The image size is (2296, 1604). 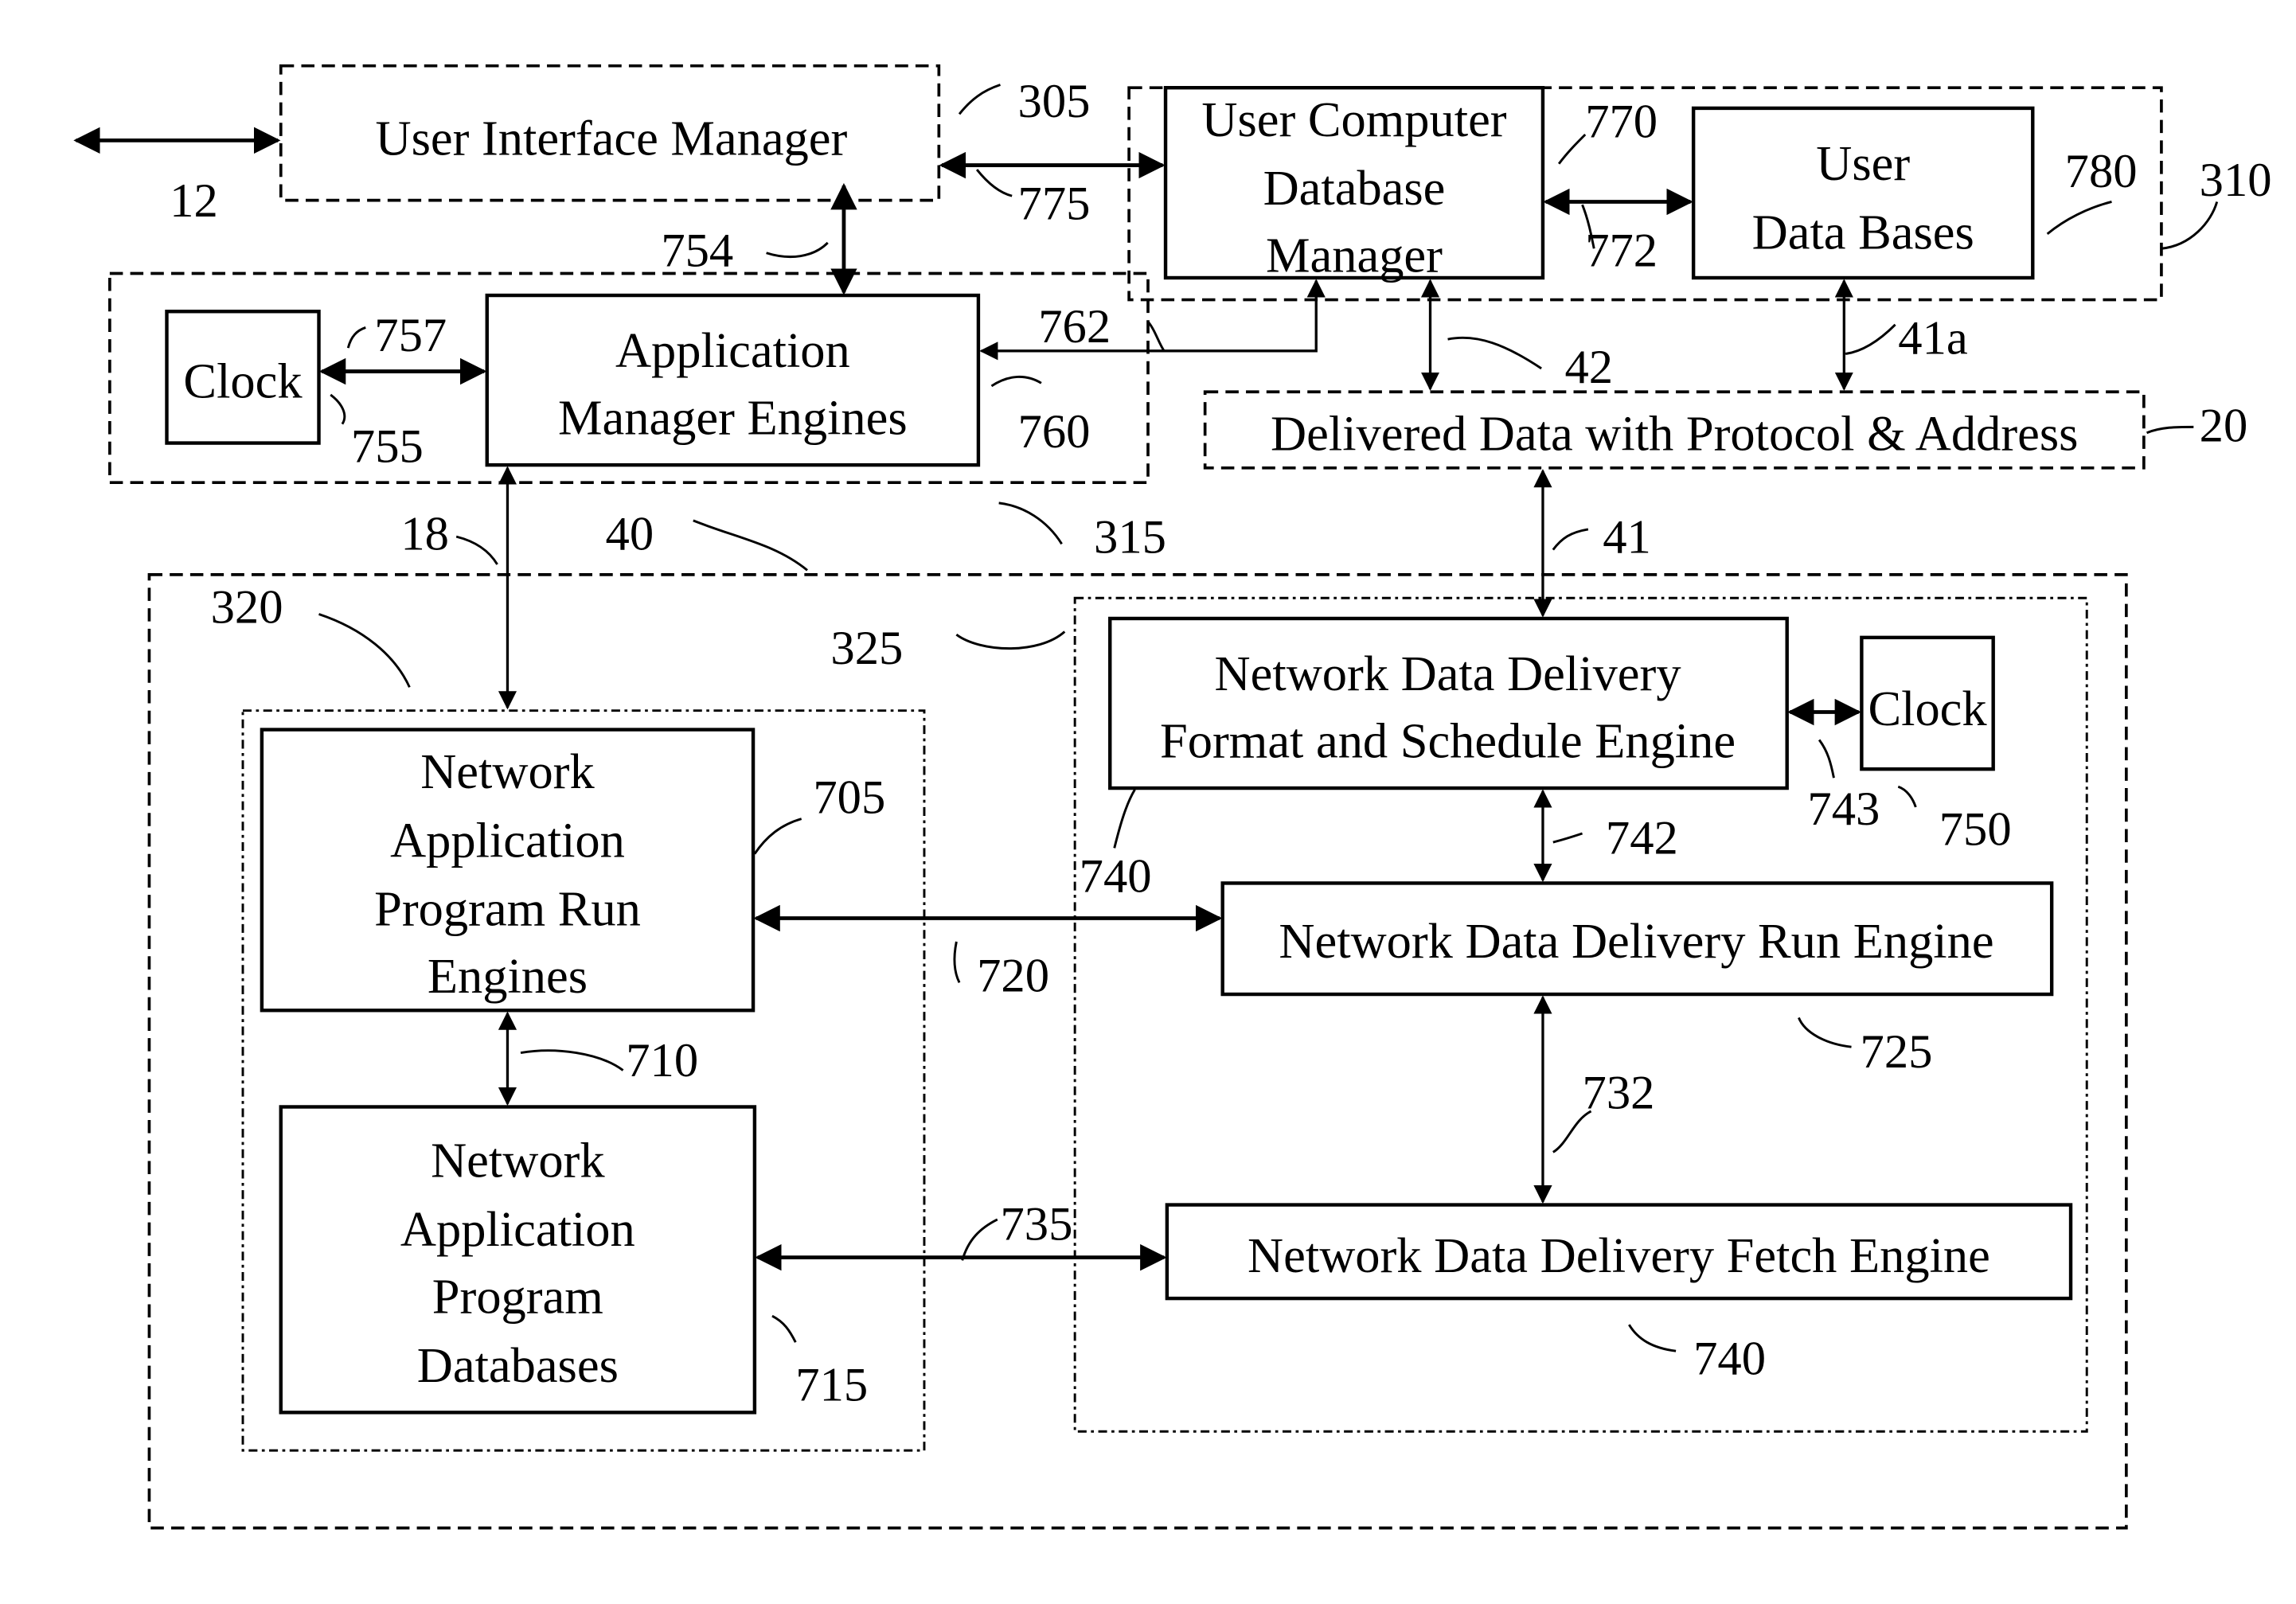 What do you see at coordinates (1354, 188) in the screenshot?
I see `block-label: Database` at bounding box center [1354, 188].